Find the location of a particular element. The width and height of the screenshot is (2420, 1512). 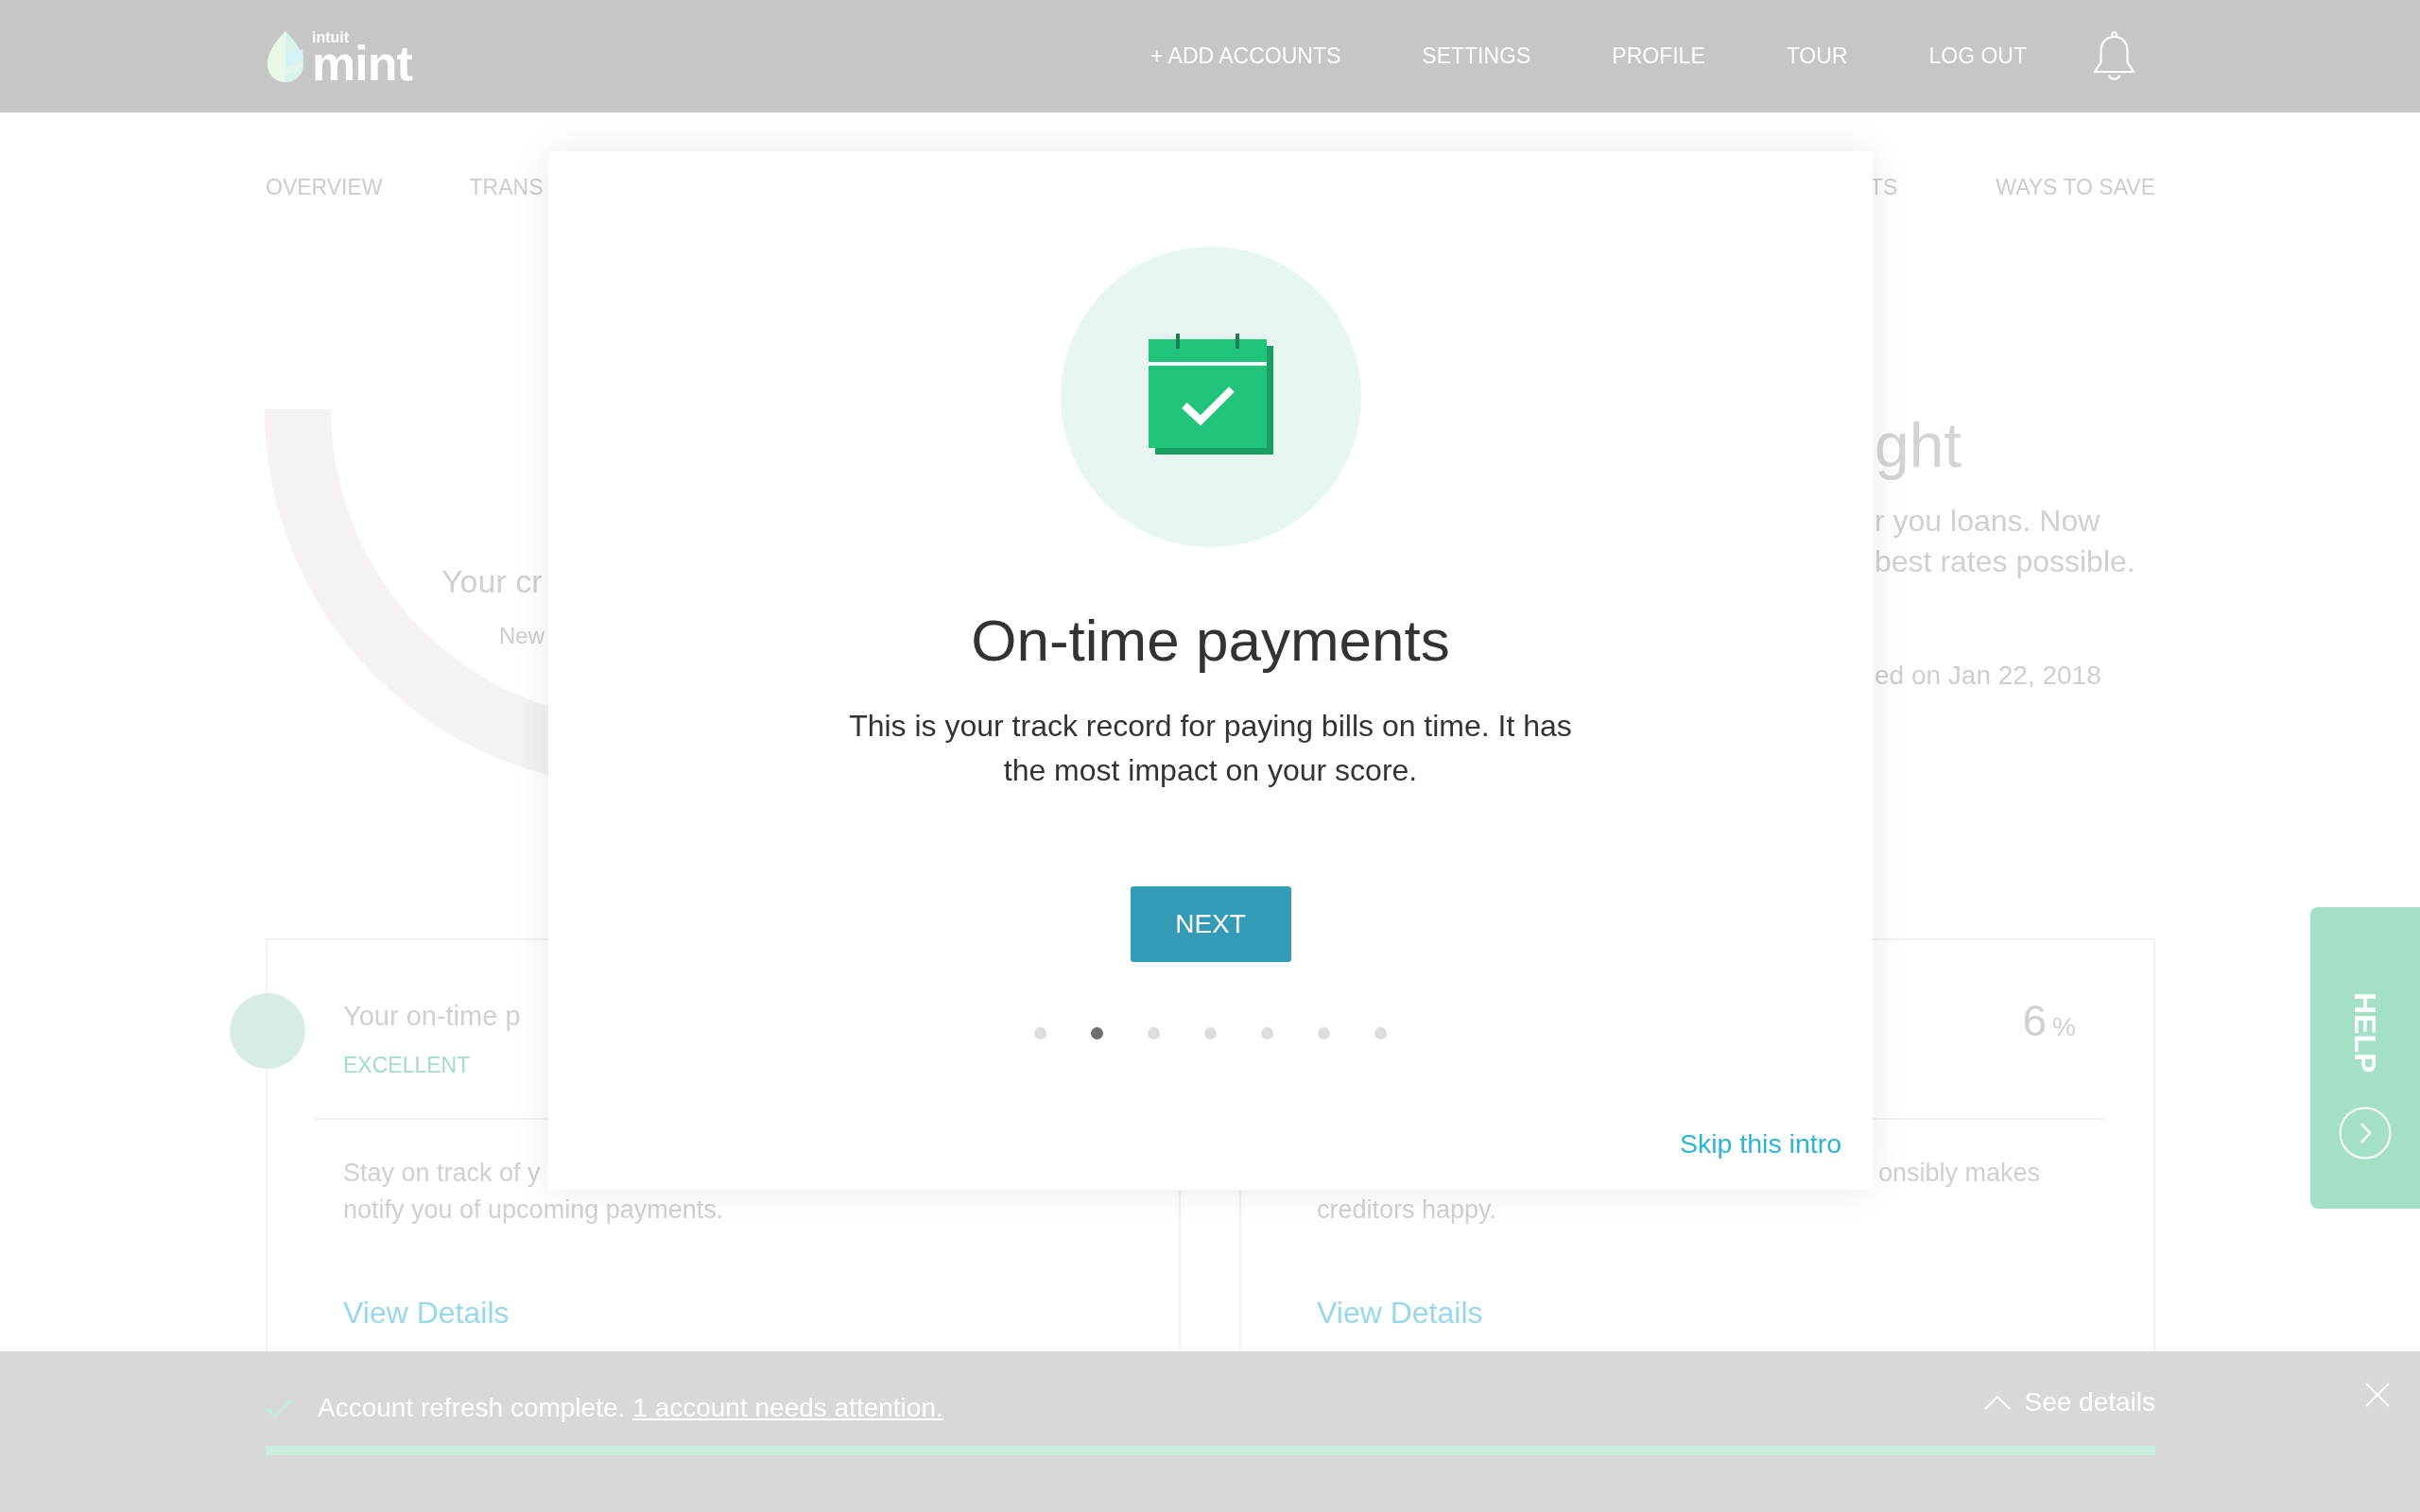

percent-unit: % is located at coordinates (2064, 1027).